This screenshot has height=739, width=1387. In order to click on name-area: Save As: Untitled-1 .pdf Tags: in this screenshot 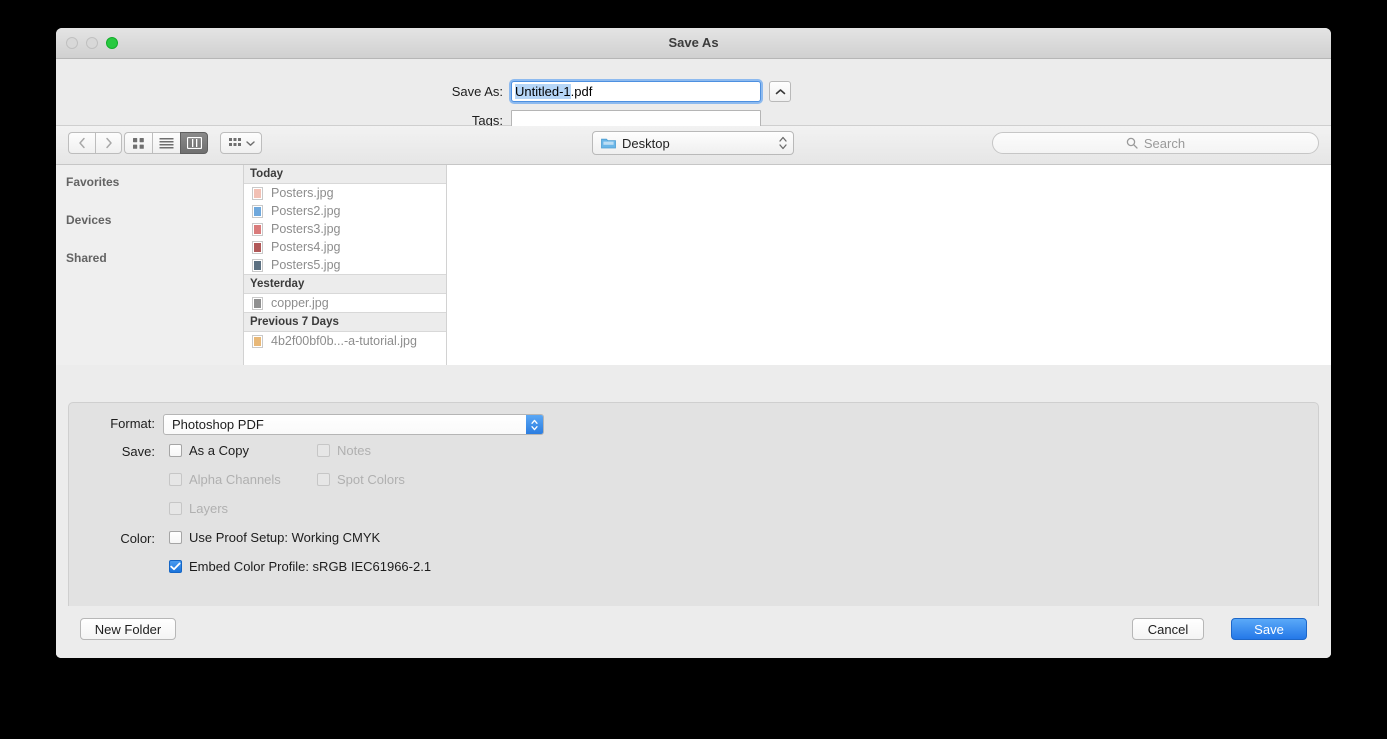, I will do `click(693, 95)`.